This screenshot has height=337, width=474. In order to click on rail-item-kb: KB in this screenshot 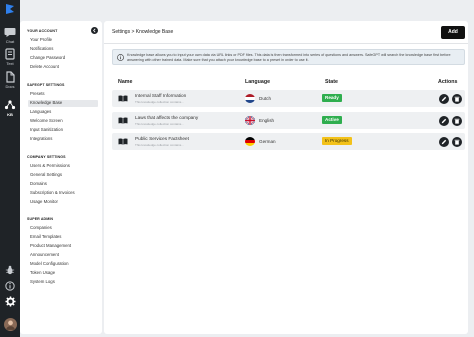, I will do `click(10, 108)`.